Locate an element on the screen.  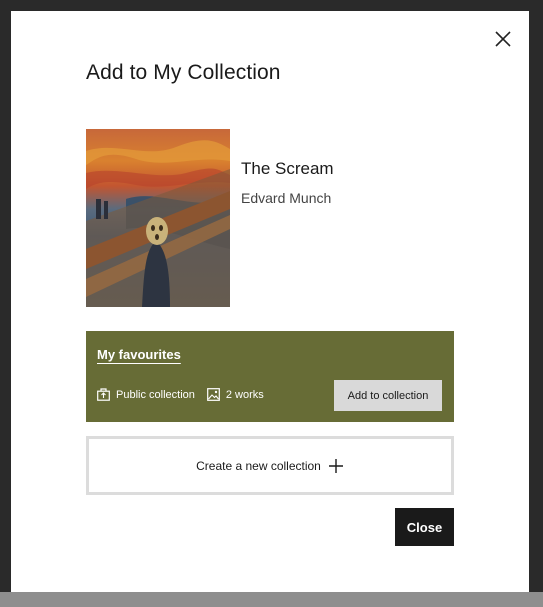
create-collection-button: Create a new collection is located at coordinates (270, 465).